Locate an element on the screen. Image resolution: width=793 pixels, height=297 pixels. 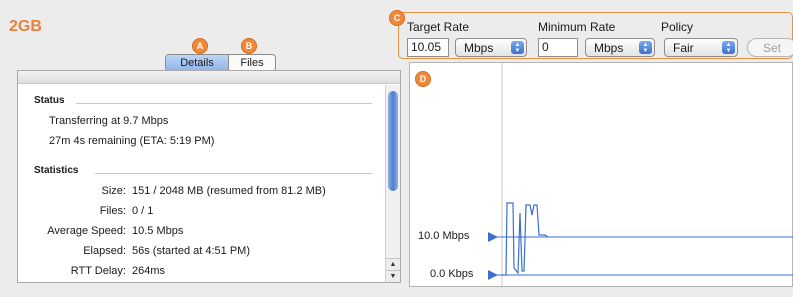
callout-marker-c: C is located at coordinates (397, 18).